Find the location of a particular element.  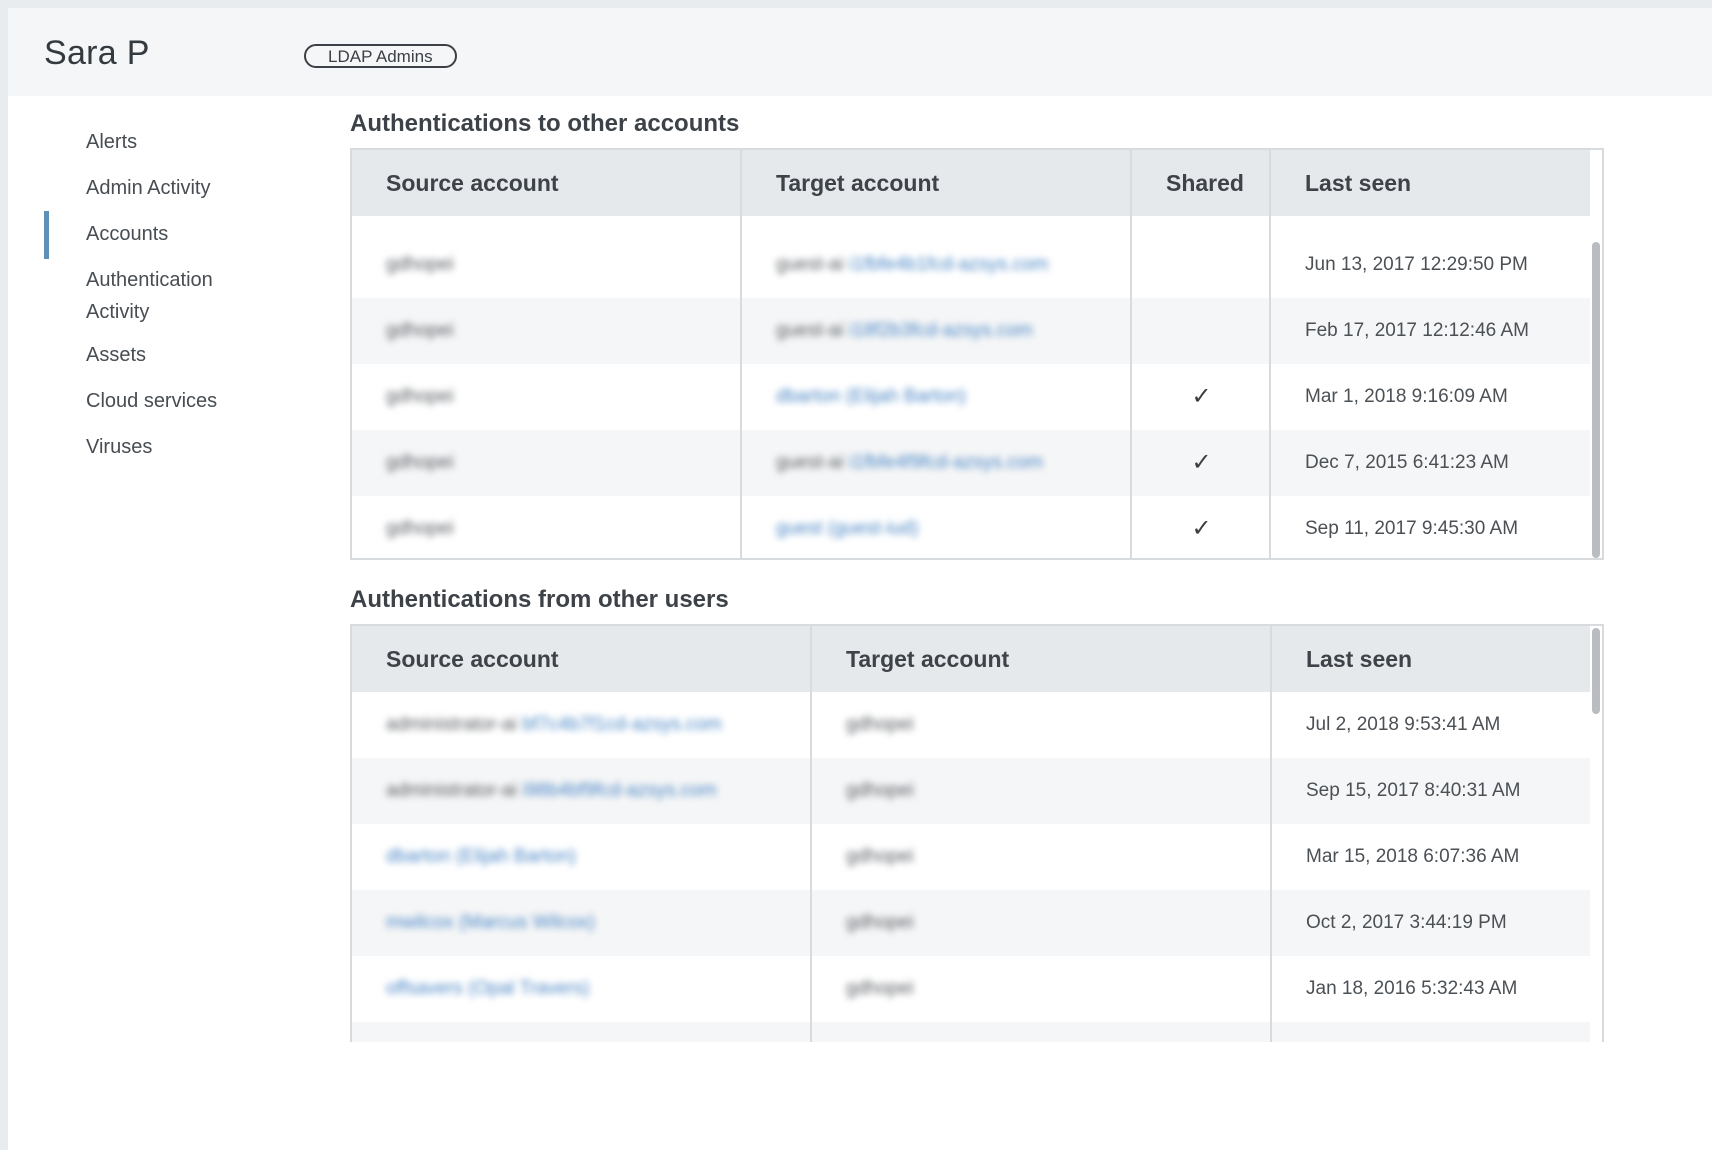

active-indicator is located at coordinates (46, 235).